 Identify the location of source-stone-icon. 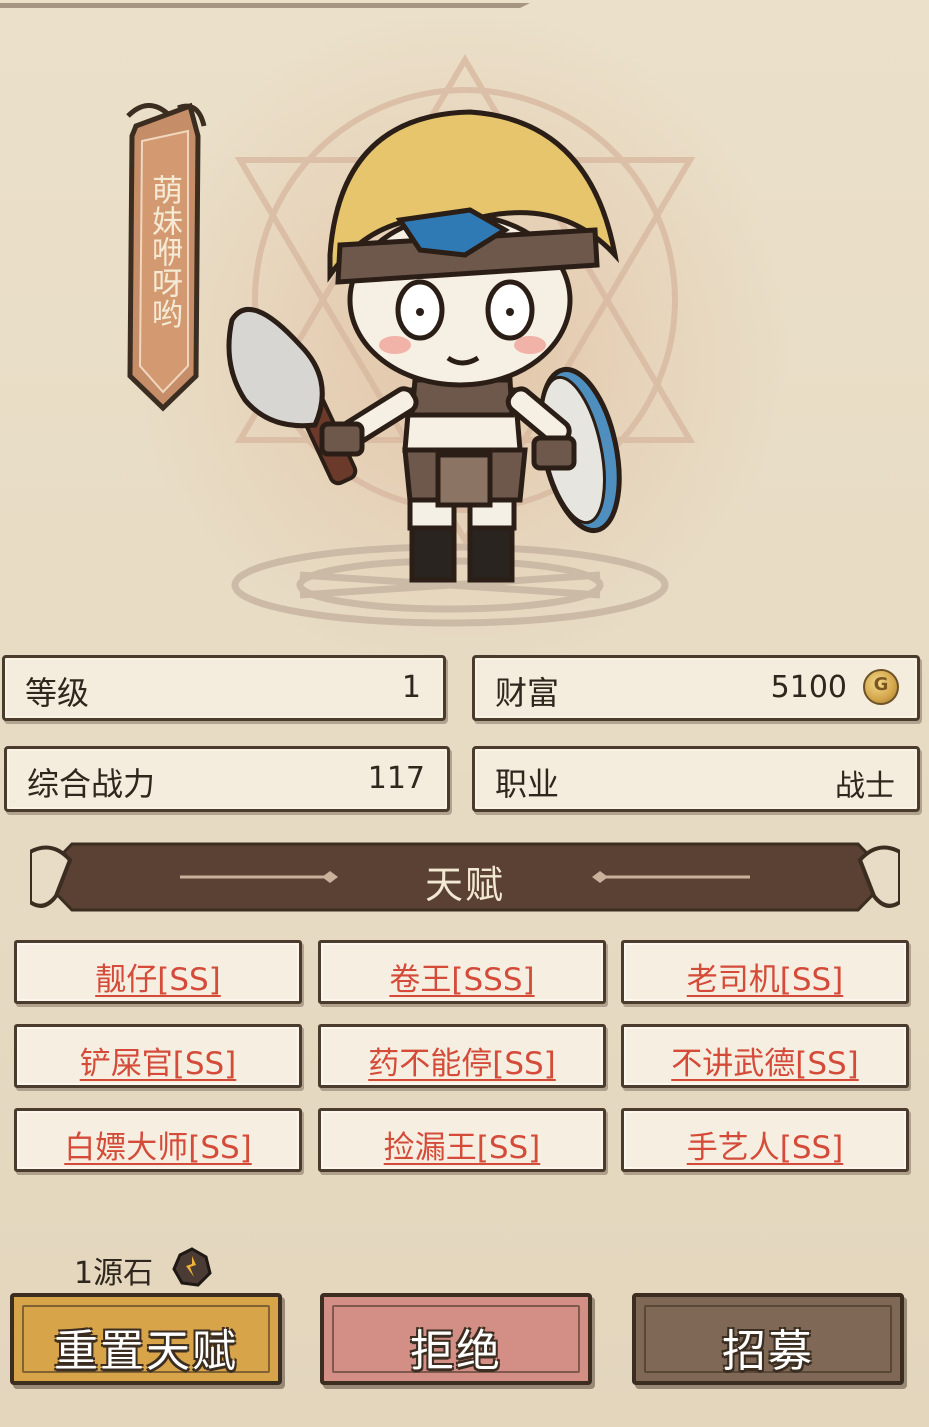
(192, 1267).